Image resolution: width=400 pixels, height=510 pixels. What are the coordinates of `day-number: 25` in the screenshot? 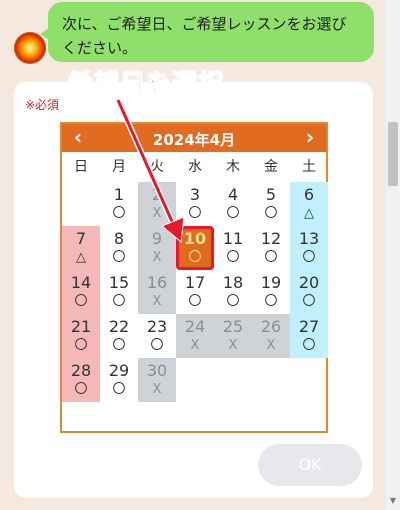 It's located at (233, 326).